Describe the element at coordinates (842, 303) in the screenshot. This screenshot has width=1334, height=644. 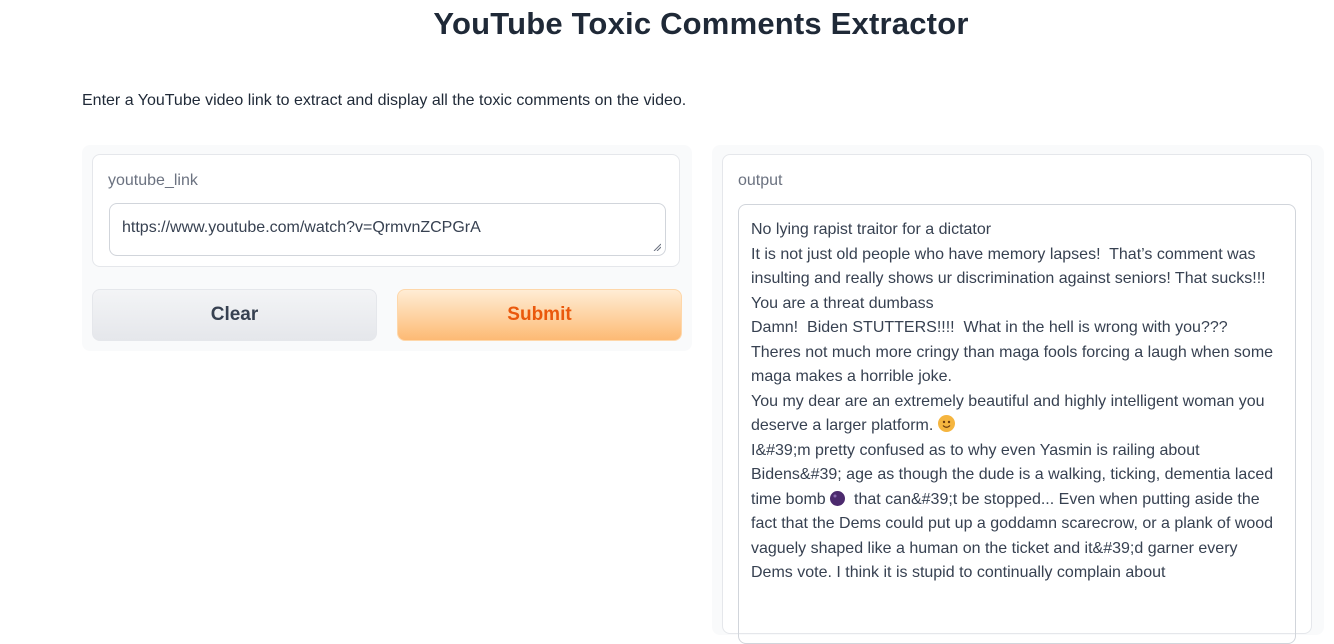
I see `output-line: You are a threat dumbass` at that location.